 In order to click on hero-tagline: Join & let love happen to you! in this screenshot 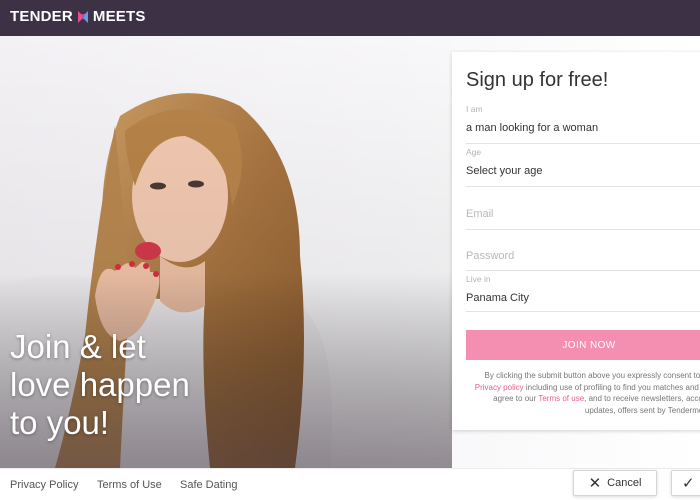, I will do `click(140, 385)`.